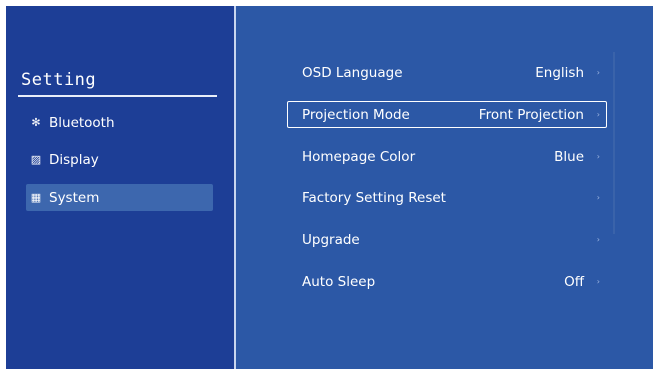 The height and width of the screenshot is (371, 656). Describe the element at coordinates (36, 197) in the screenshot. I see `system-icon: ▦` at that location.